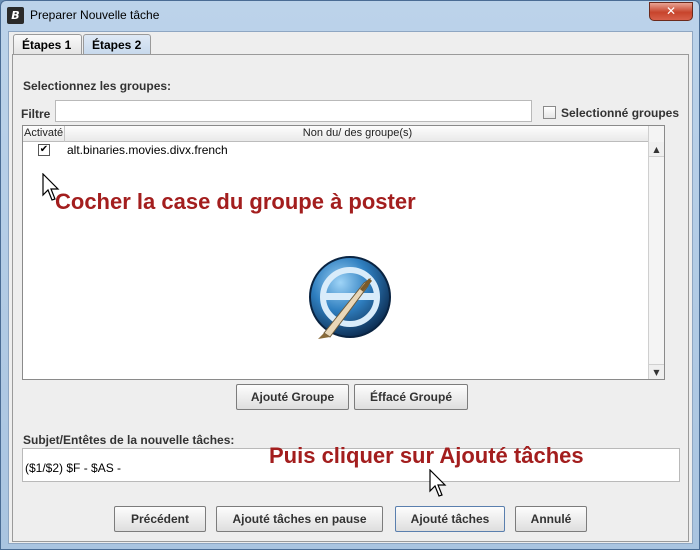 The width and height of the screenshot is (700, 550). Describe the element at coordinates (656, 371) in the screenshot. I see `scroll-down-icon: ▼` at that location.